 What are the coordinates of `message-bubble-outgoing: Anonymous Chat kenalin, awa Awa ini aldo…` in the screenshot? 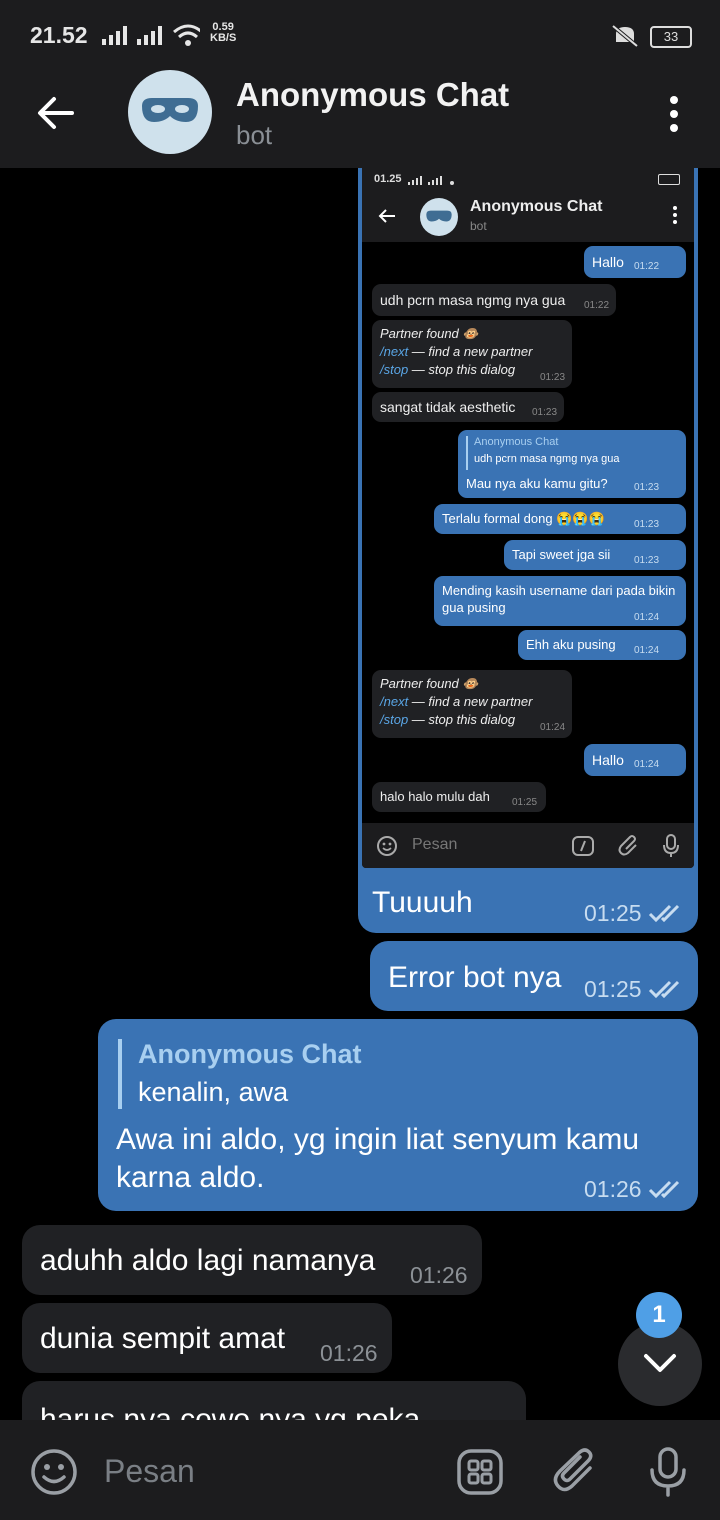 It's located at (398, 1115).